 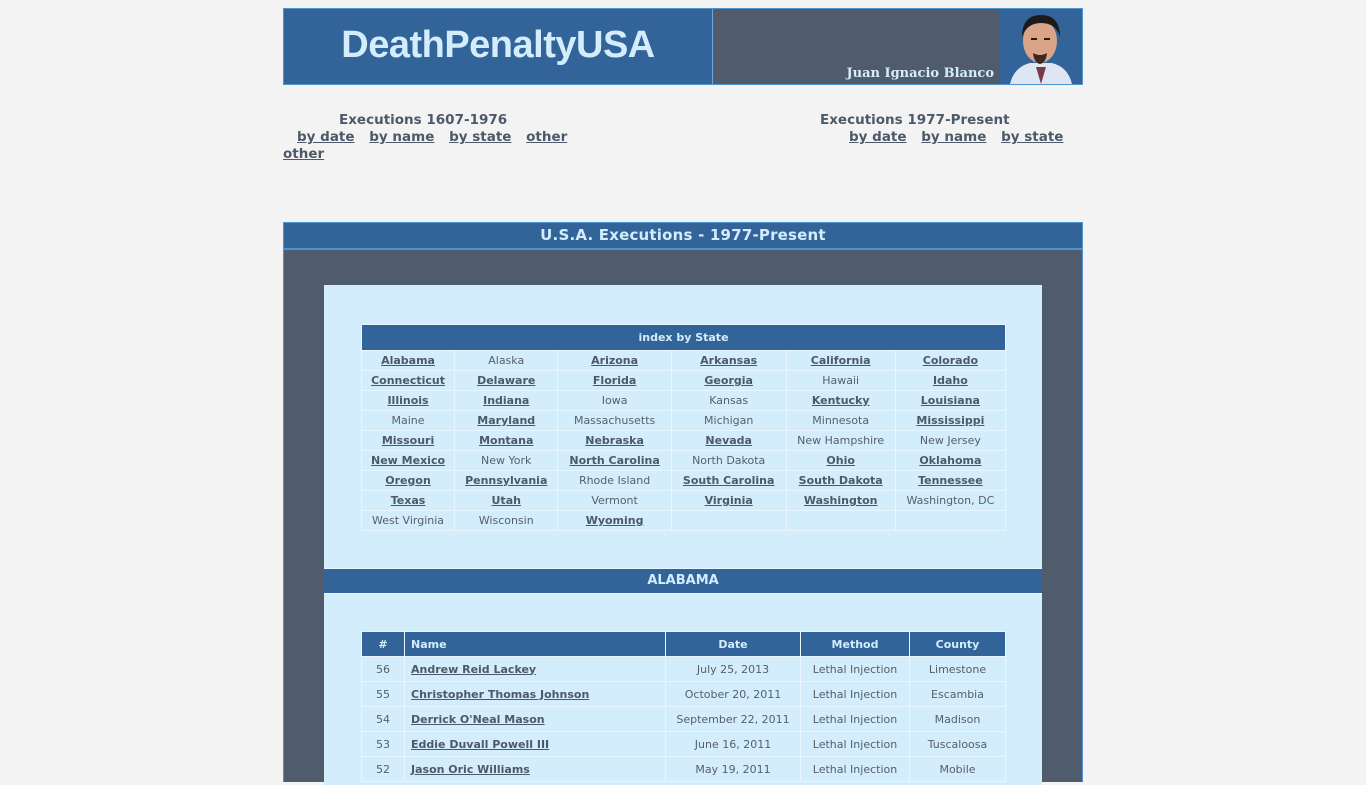 What do you see at coordinates (728, 400) in the screenshot?
I see `state-index-cell: Kansas` at bounding box center [728, 400].